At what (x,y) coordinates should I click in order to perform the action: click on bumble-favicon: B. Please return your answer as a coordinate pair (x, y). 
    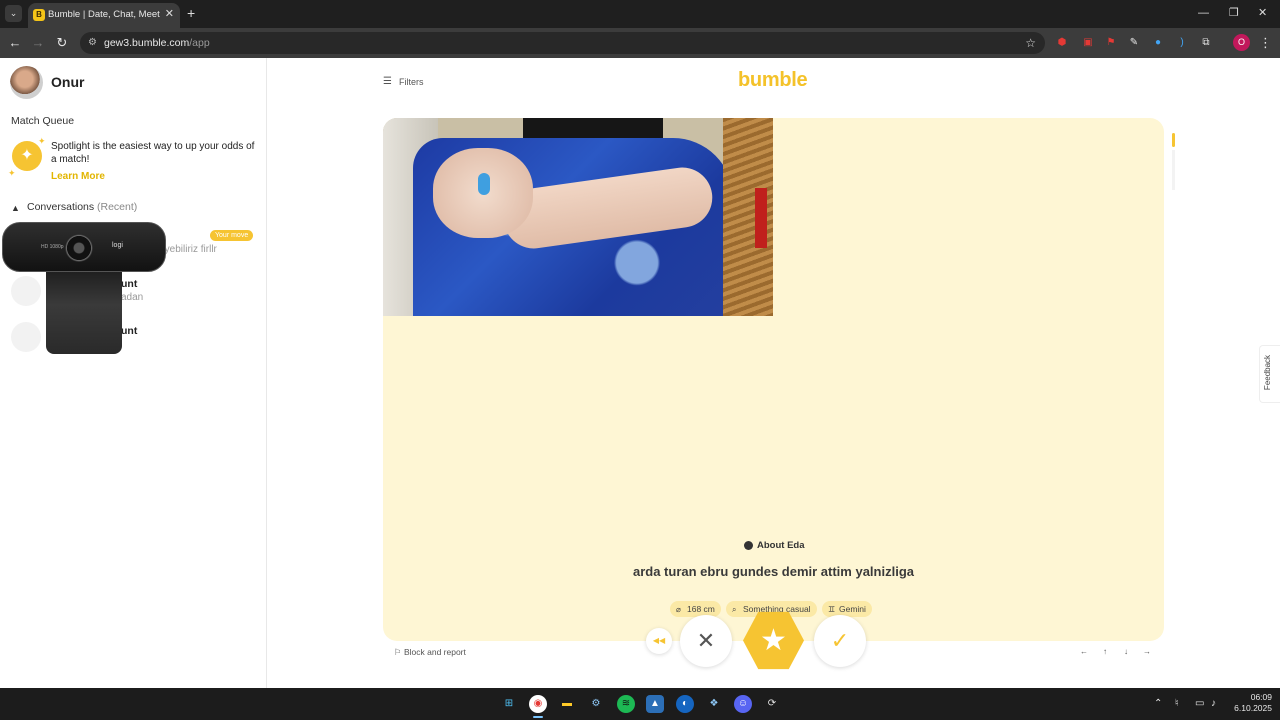
    Looking at the image, I should click on (39, 15).